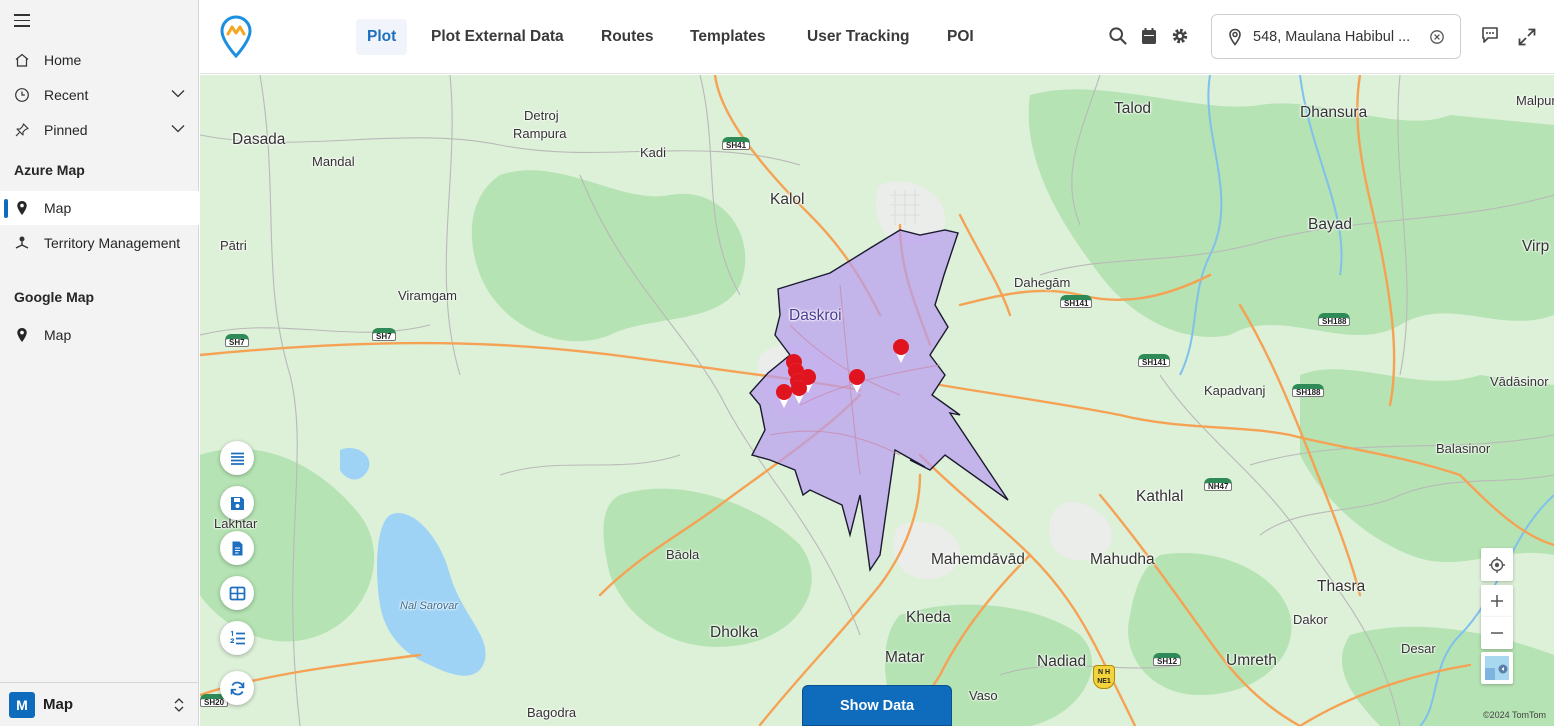 This screenshot has height=726, width=1554. I want to click on calendar-icon, so click(1149, 36).